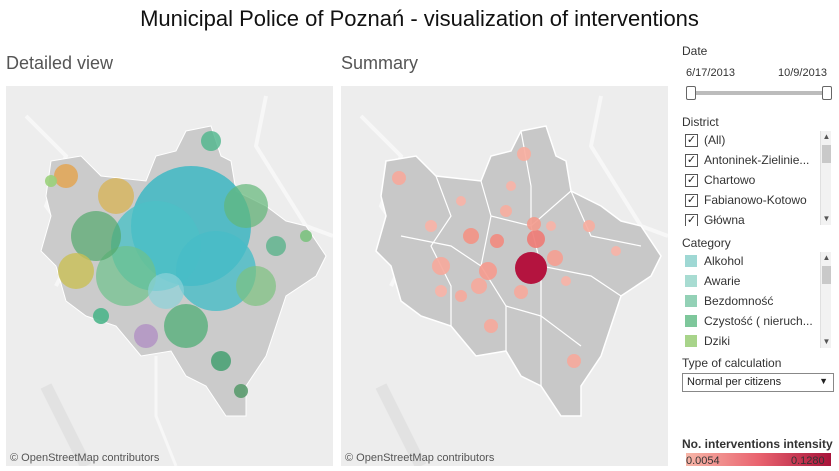 The image size is (839, 471). I want to click on date-slider-end-handle, so click(827, 93).